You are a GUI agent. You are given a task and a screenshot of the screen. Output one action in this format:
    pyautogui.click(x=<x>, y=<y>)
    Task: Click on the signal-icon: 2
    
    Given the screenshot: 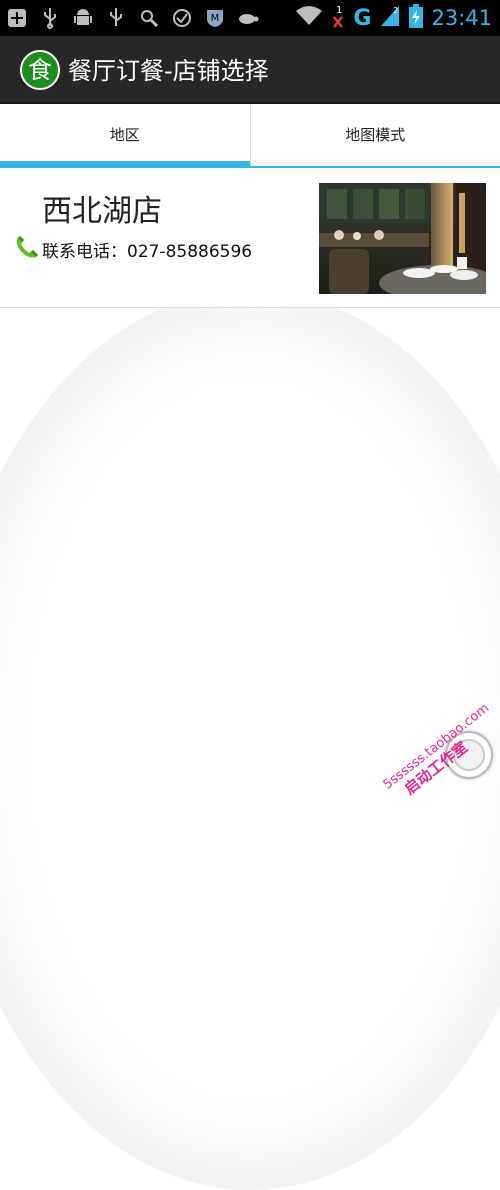 What is the action you would take?
    pyautogui.click(x=390, y=18)
    